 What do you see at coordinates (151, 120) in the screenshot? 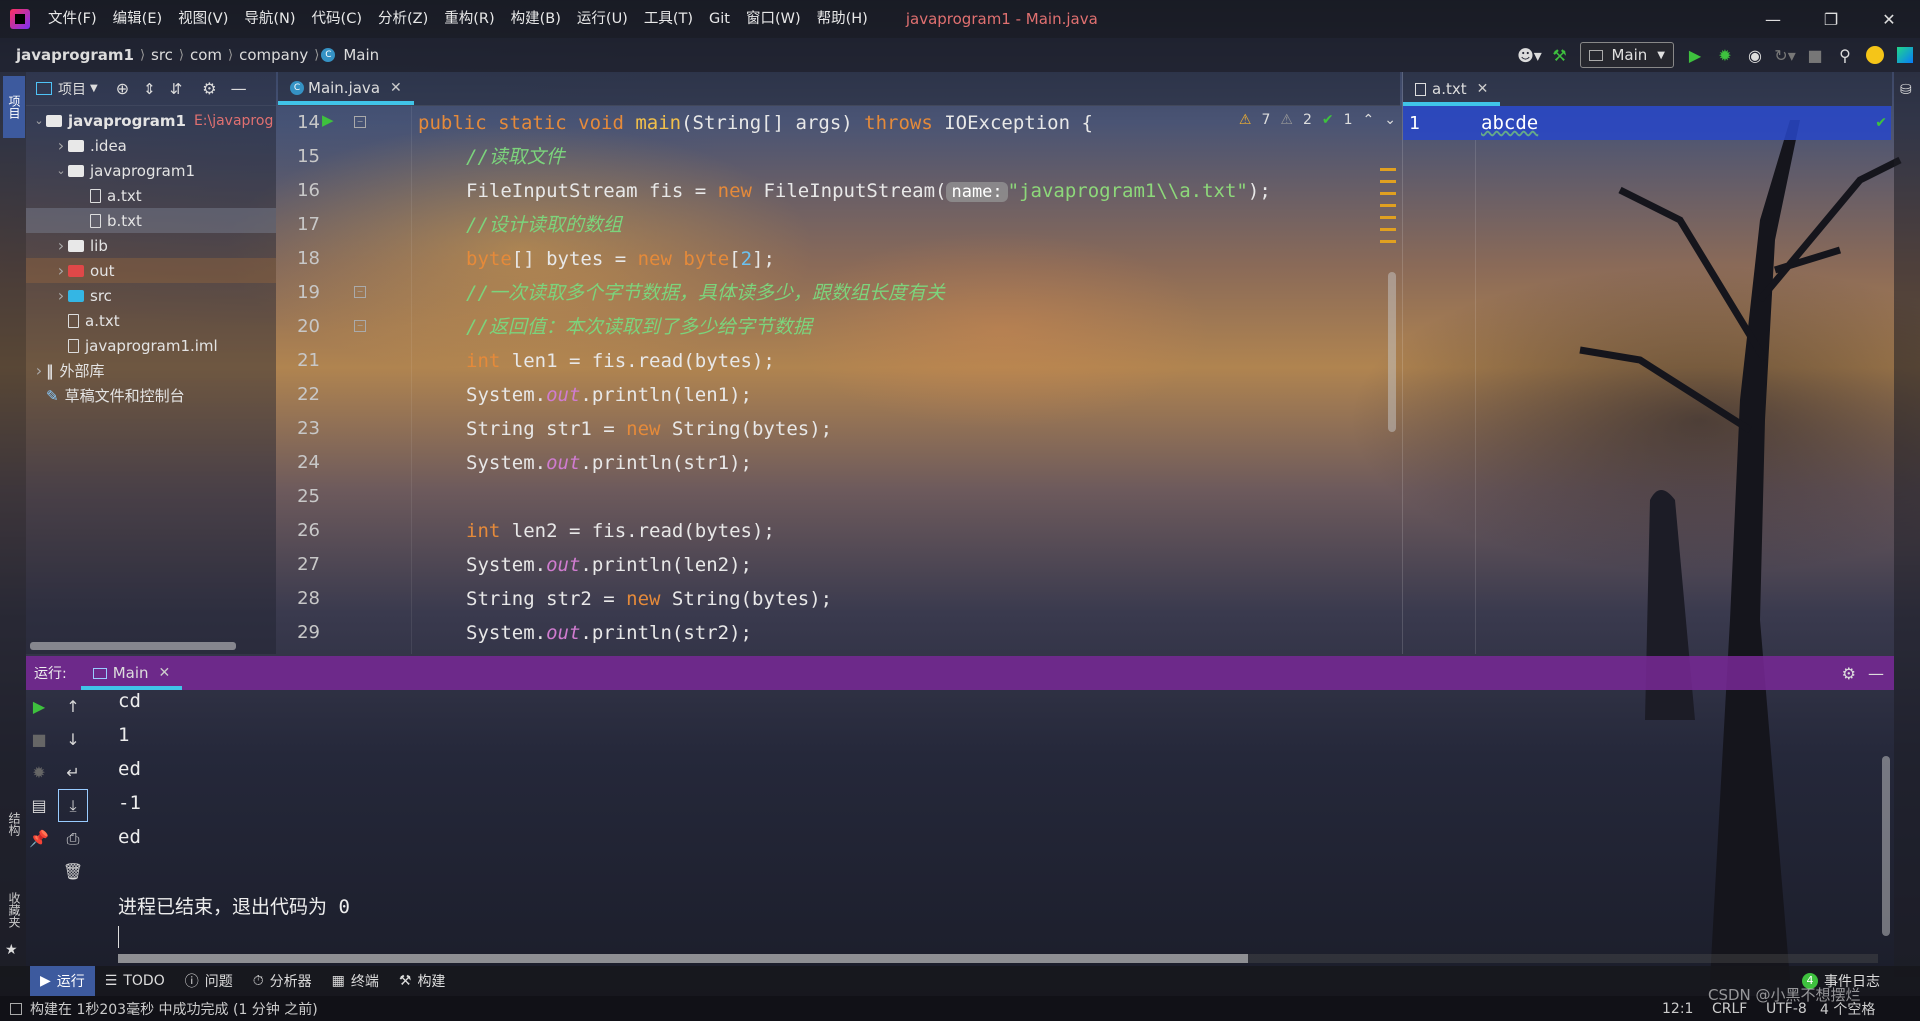
I see `tree-item: ⌄ javaprogram1 E:\javaprog` at bounding box center [151, 120].